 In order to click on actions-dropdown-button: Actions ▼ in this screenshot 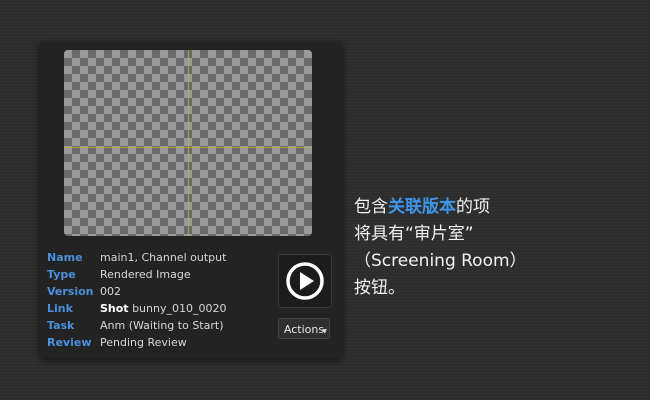, I will do `click(304, 328)`.